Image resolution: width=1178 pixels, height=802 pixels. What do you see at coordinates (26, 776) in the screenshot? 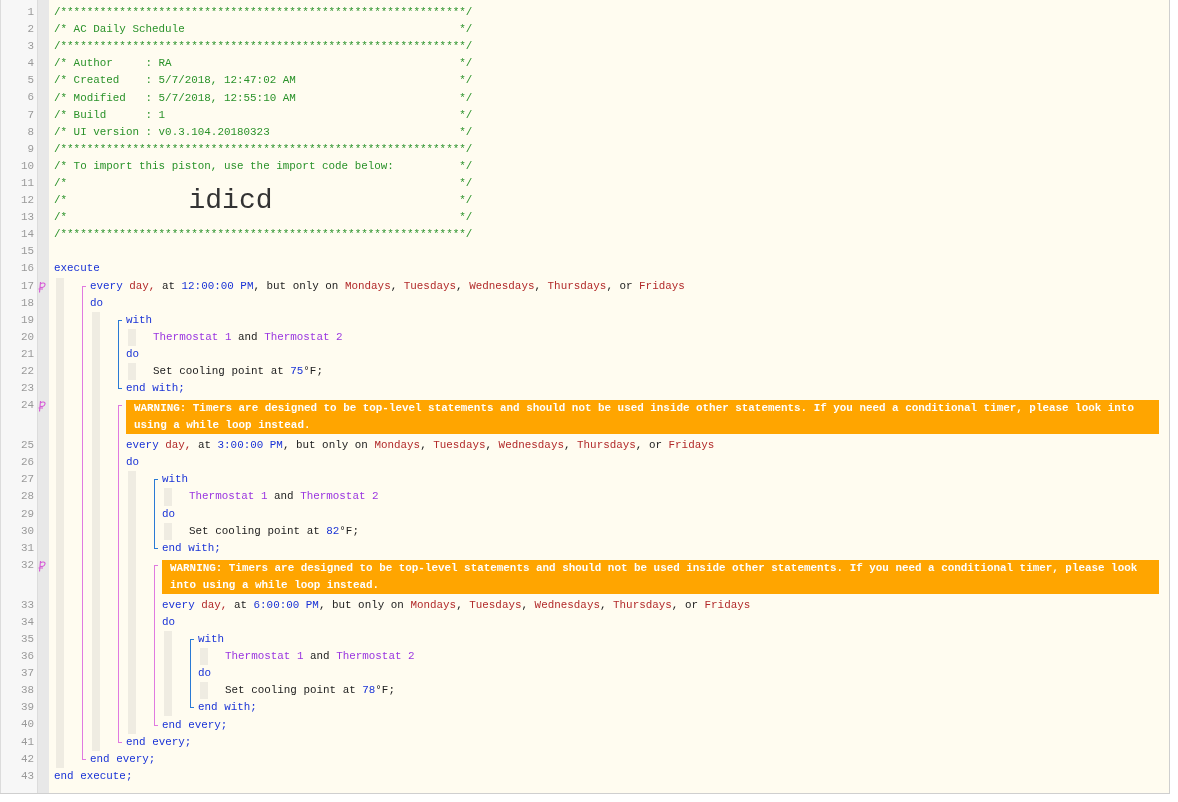
I see `line-number: 43` at bounding box center [26, 776].